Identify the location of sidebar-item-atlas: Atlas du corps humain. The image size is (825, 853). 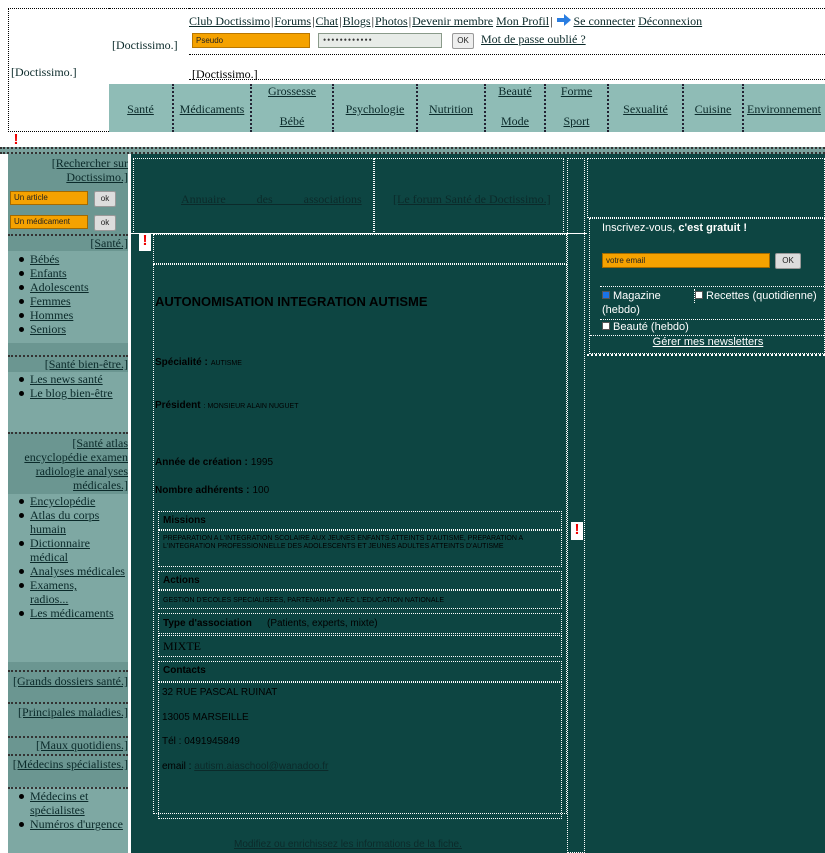
(72, 522).